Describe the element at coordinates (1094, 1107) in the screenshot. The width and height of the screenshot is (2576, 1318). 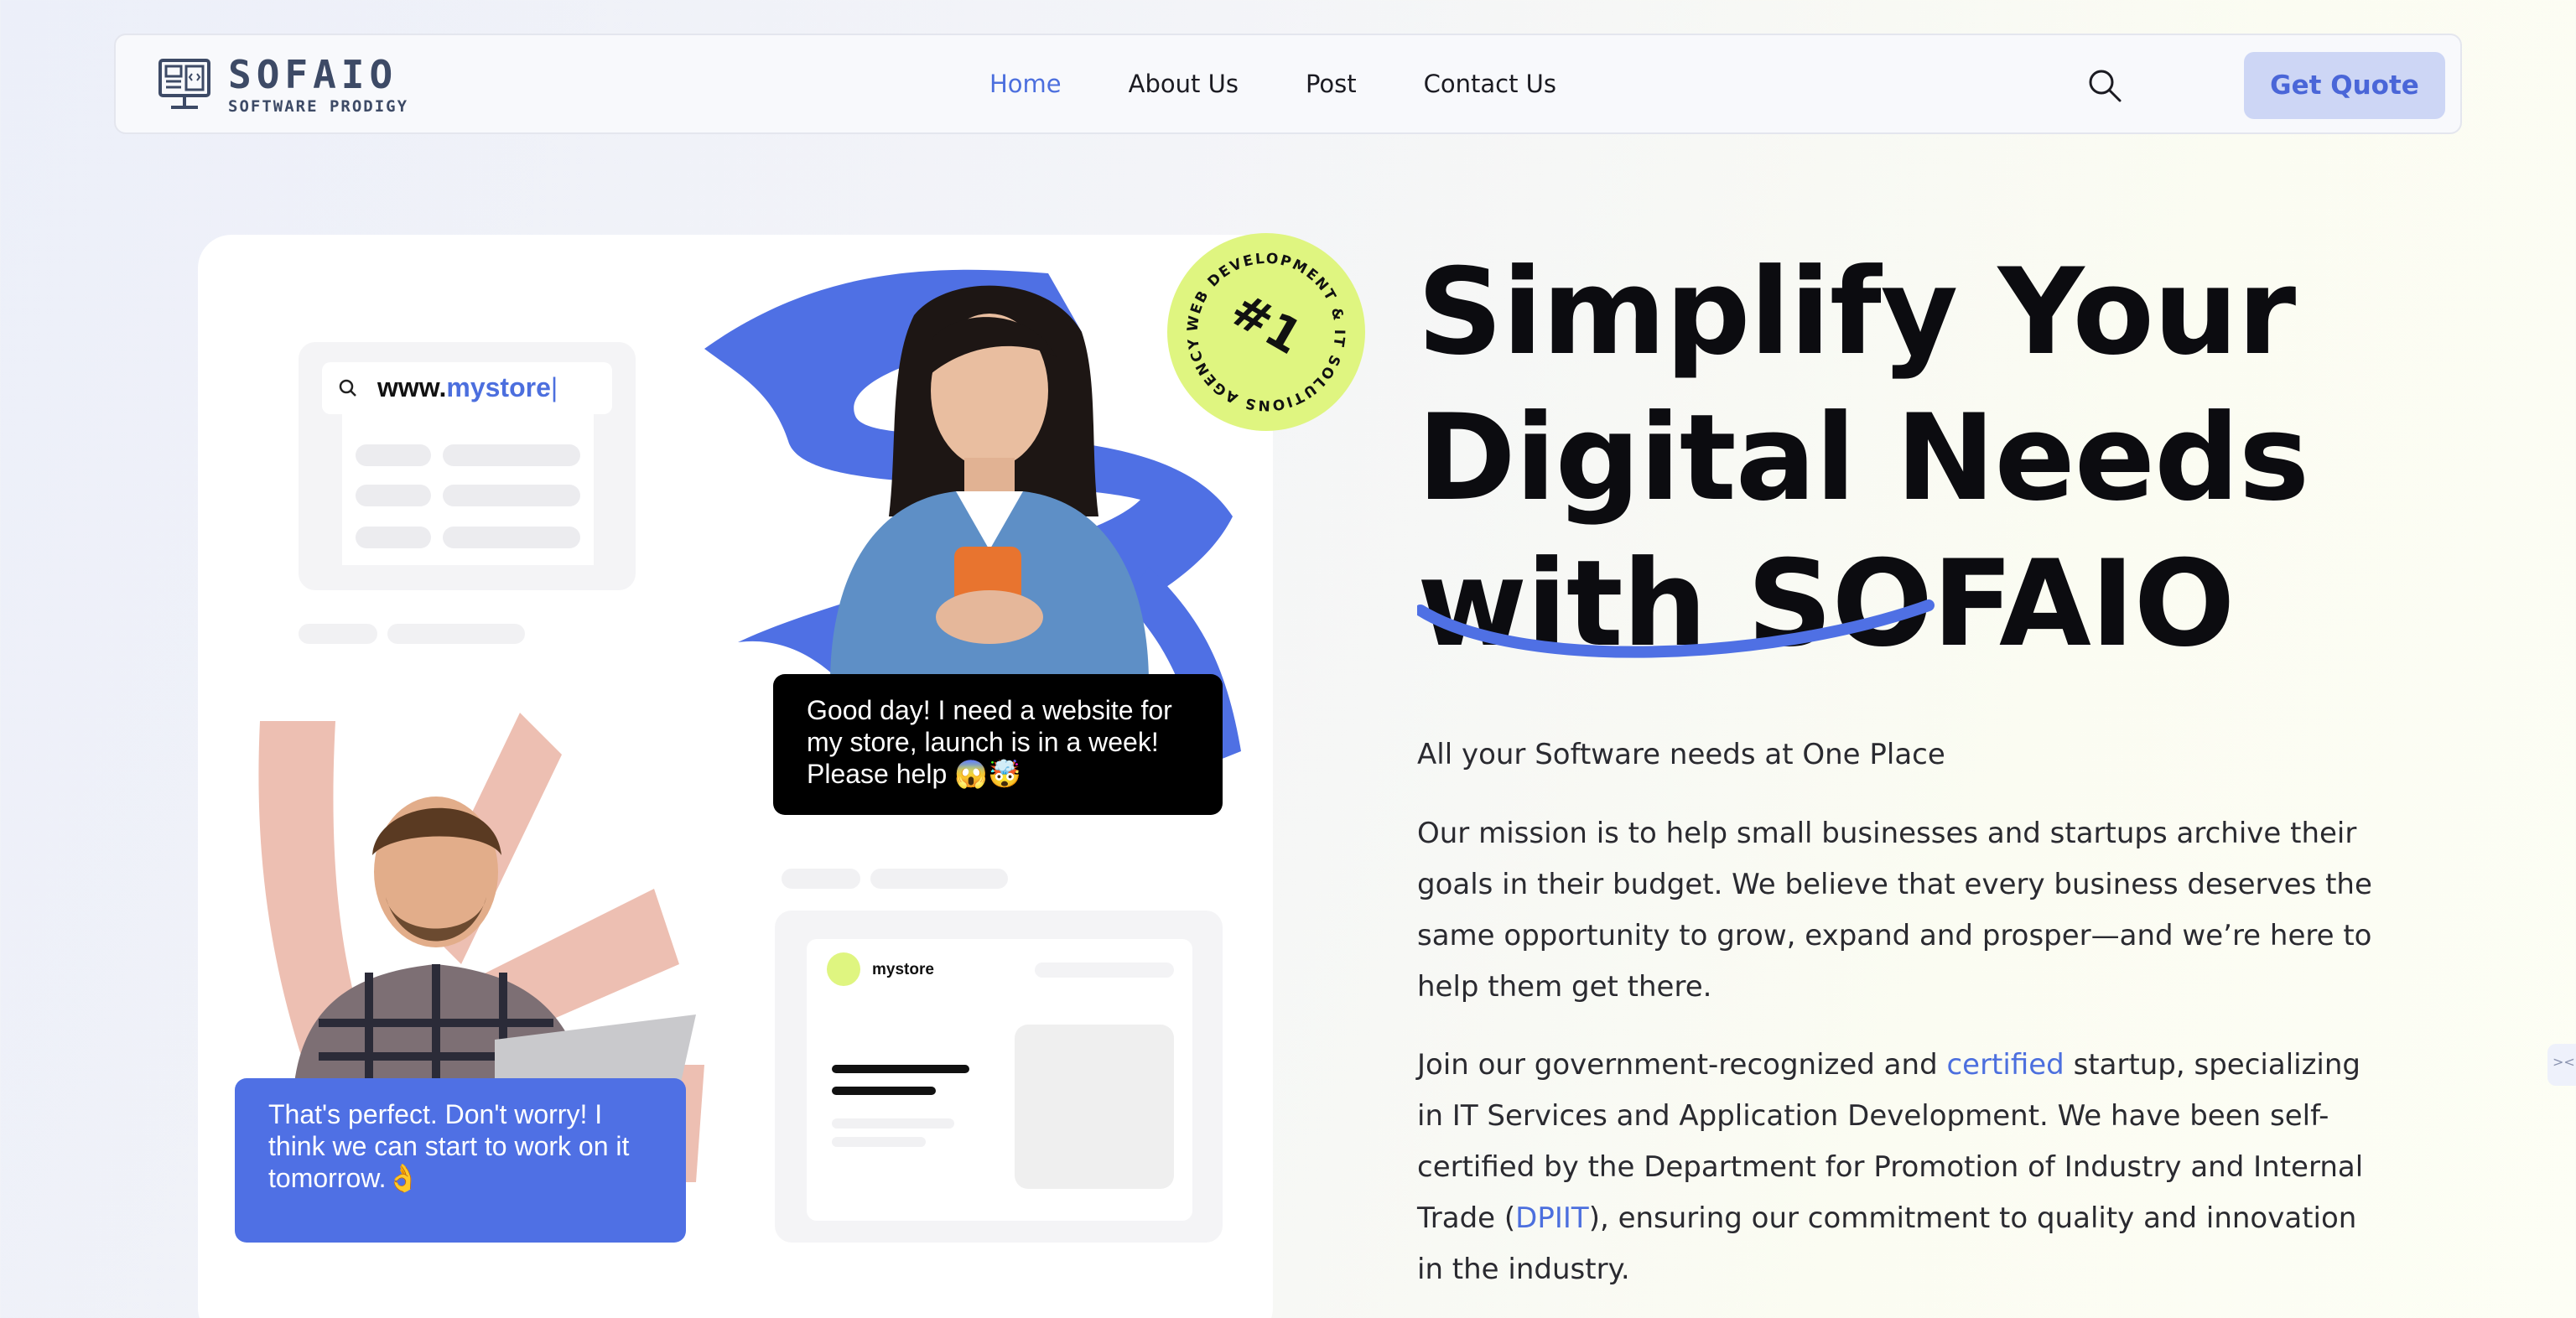
I see `store-image-placeholder` at that location.